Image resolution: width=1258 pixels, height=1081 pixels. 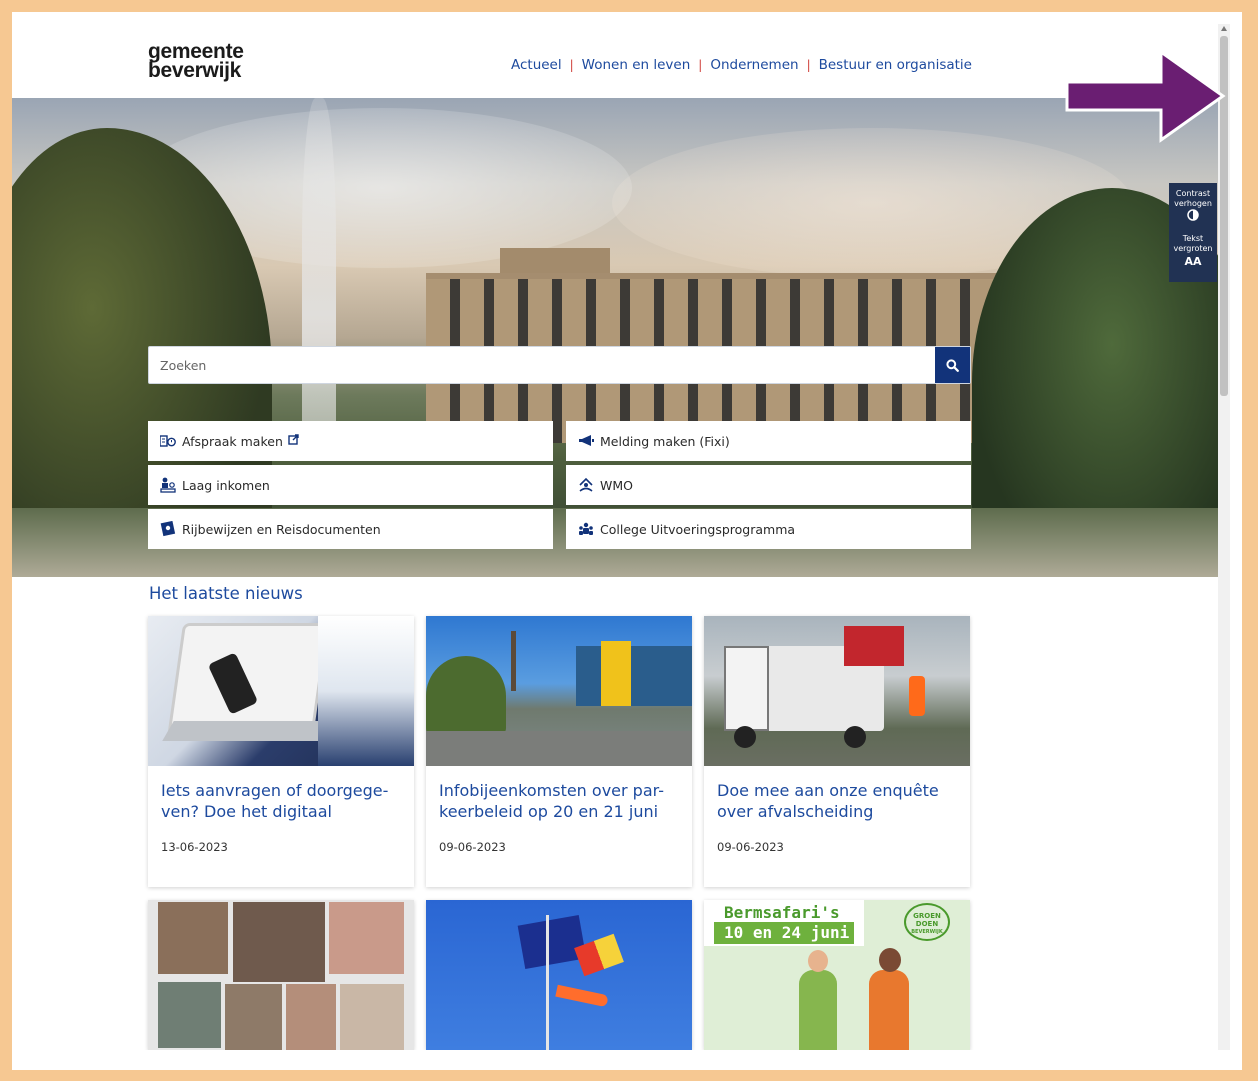 I want to click on groen-doen-logo: GROEN DOEN BEVERWIJK, so click(x=927, y=922).